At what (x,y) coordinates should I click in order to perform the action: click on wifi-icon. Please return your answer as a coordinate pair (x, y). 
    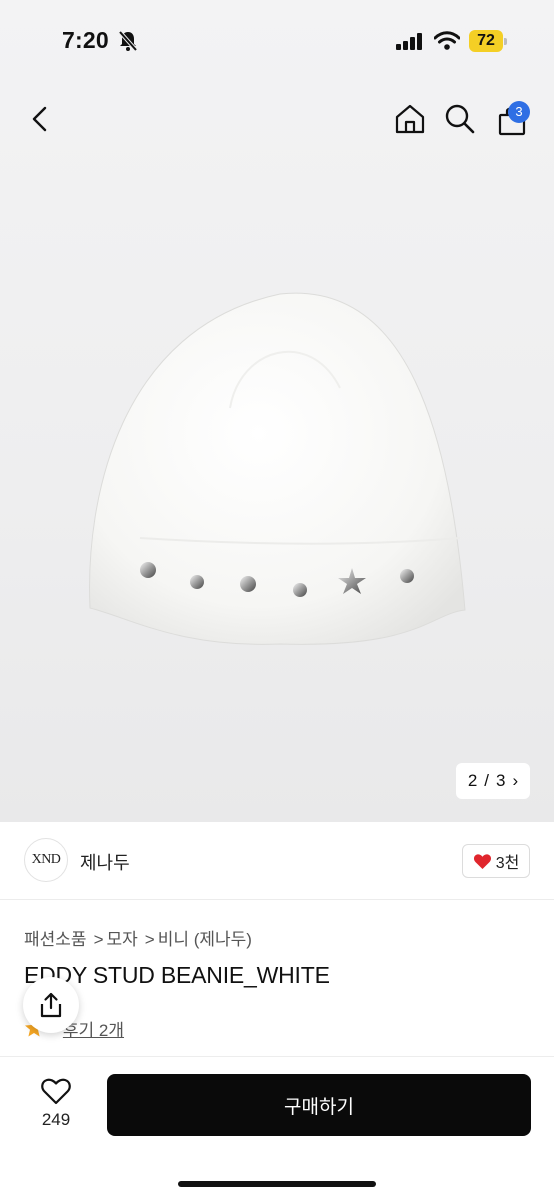
    Looking at the image, I should click on (447, 40).